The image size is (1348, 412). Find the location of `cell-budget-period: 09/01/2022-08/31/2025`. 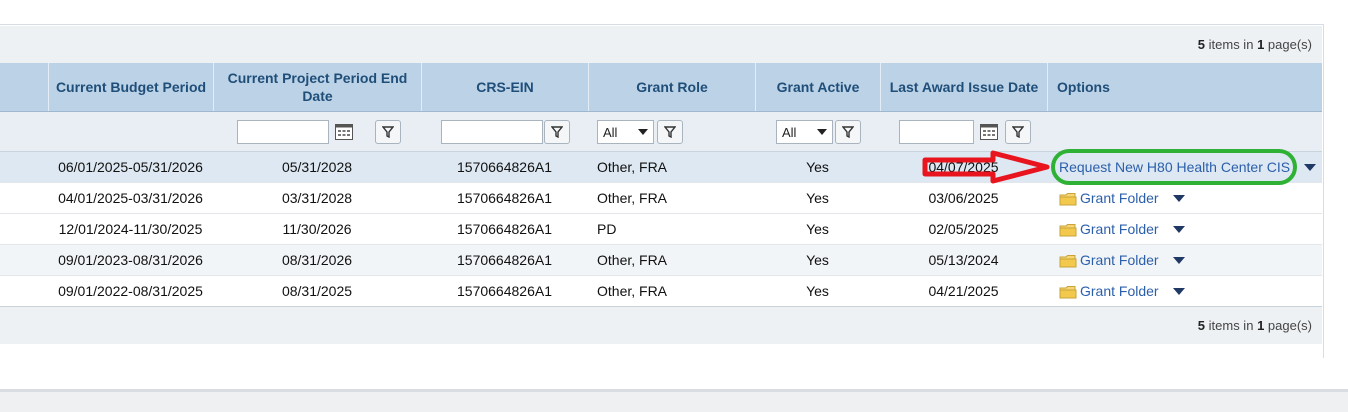

cell-budget-period: 09/01/2022-08/31/2025 is located at coordinates (130, 291).